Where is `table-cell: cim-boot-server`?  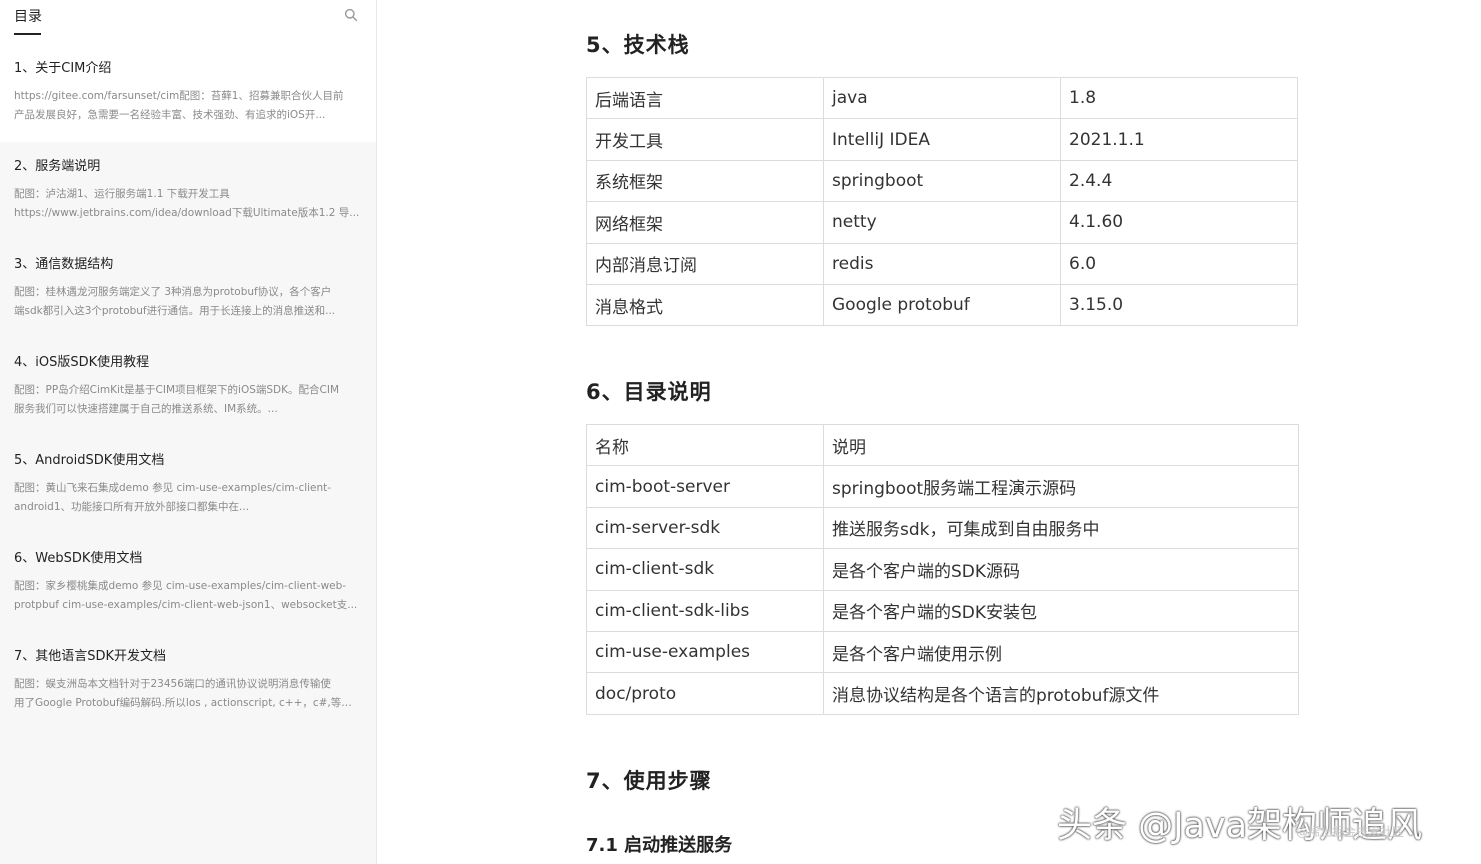 table-cell: cim-boot-server is located at coordinates (705, 486).